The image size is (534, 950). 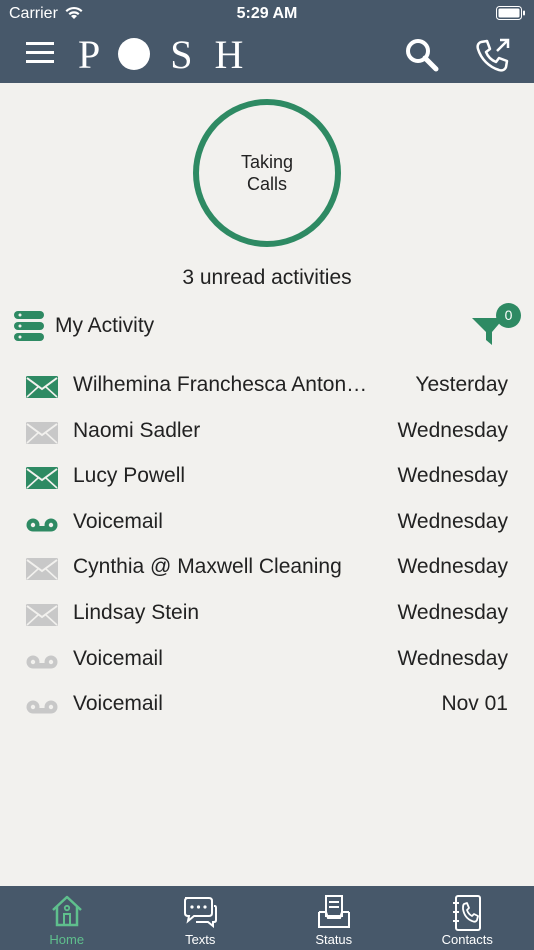 I want to click on top-bar: Carrier 5:29 AM P S H, so click(x=267, y=41).